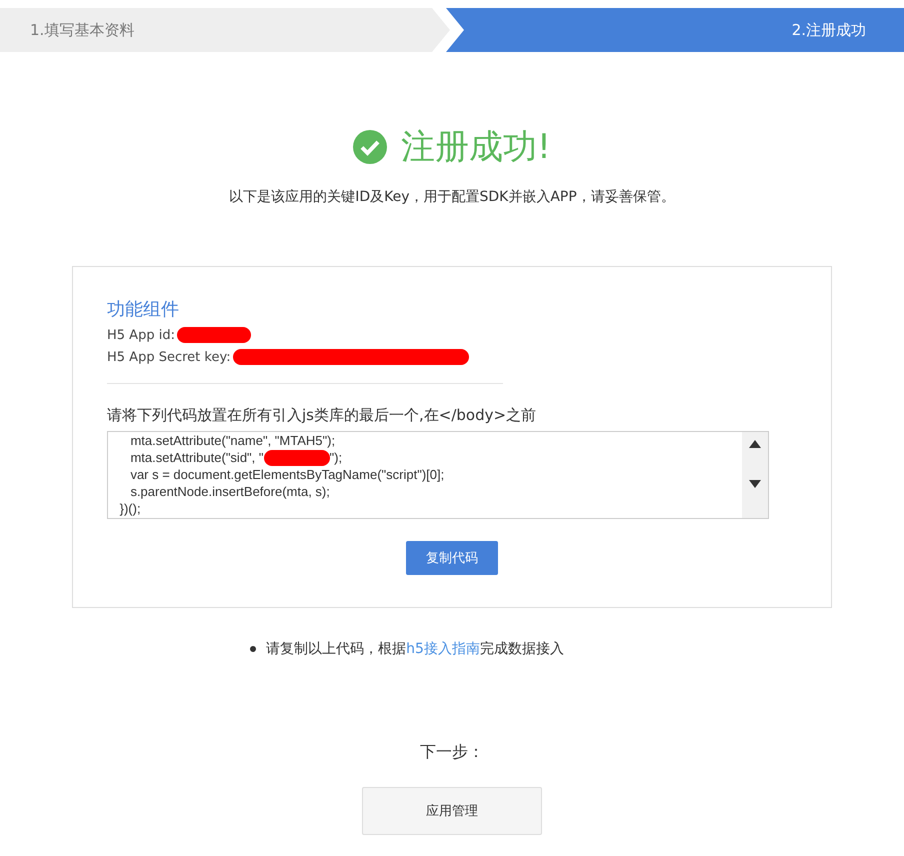  I want to click on scroll-up-icon, so click(755, 444).